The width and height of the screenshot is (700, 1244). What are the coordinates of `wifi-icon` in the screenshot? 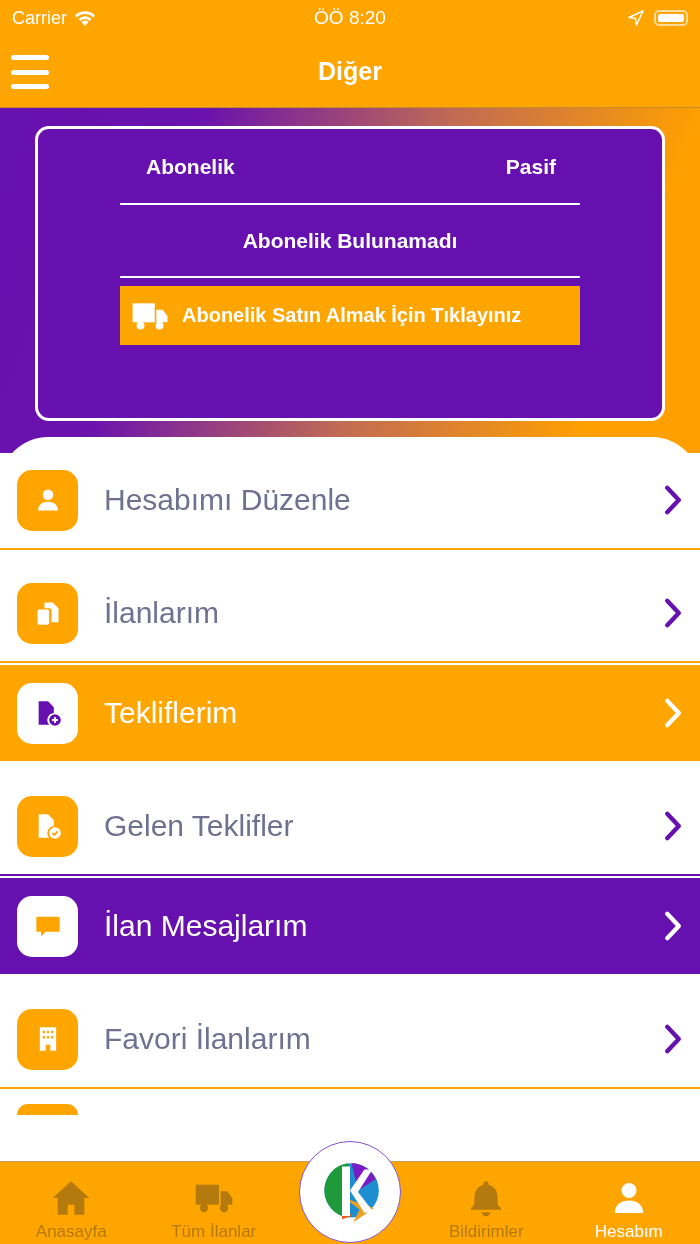 It's located at (85, 18).